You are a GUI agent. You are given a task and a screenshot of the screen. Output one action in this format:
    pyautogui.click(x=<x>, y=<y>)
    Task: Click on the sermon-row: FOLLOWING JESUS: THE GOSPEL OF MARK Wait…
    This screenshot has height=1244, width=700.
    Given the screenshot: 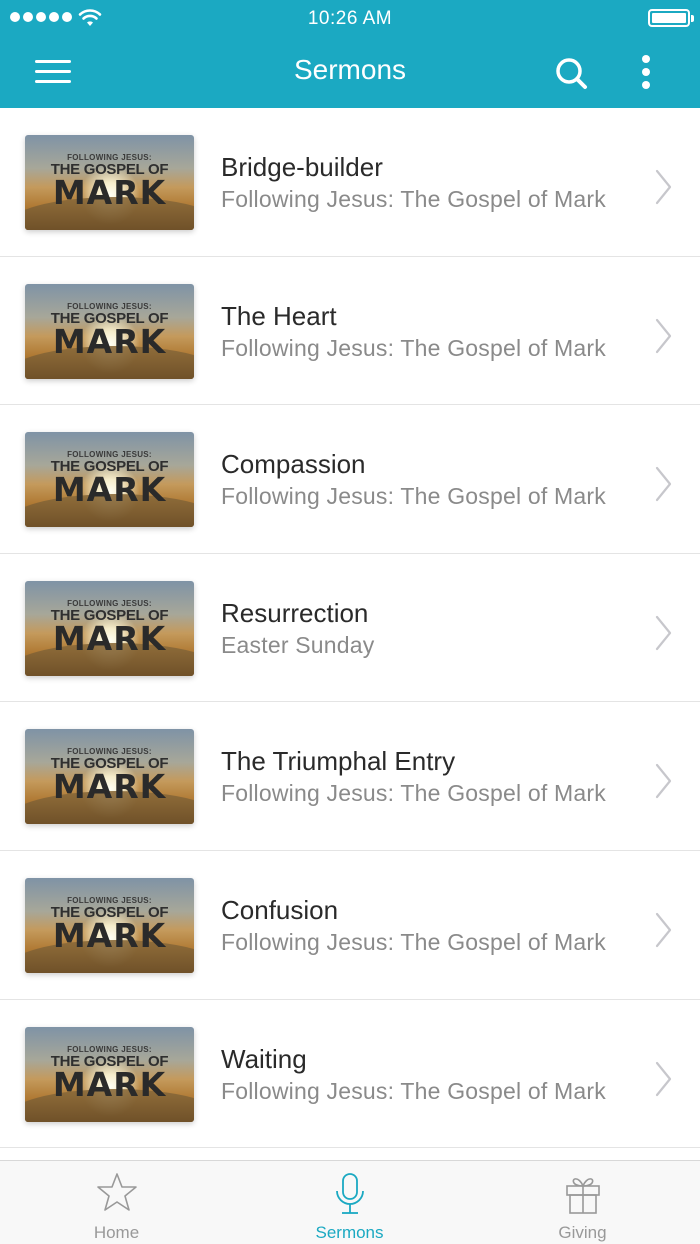 What is the action you would take?
    pyautogui.click(x=350, y=1074)
    